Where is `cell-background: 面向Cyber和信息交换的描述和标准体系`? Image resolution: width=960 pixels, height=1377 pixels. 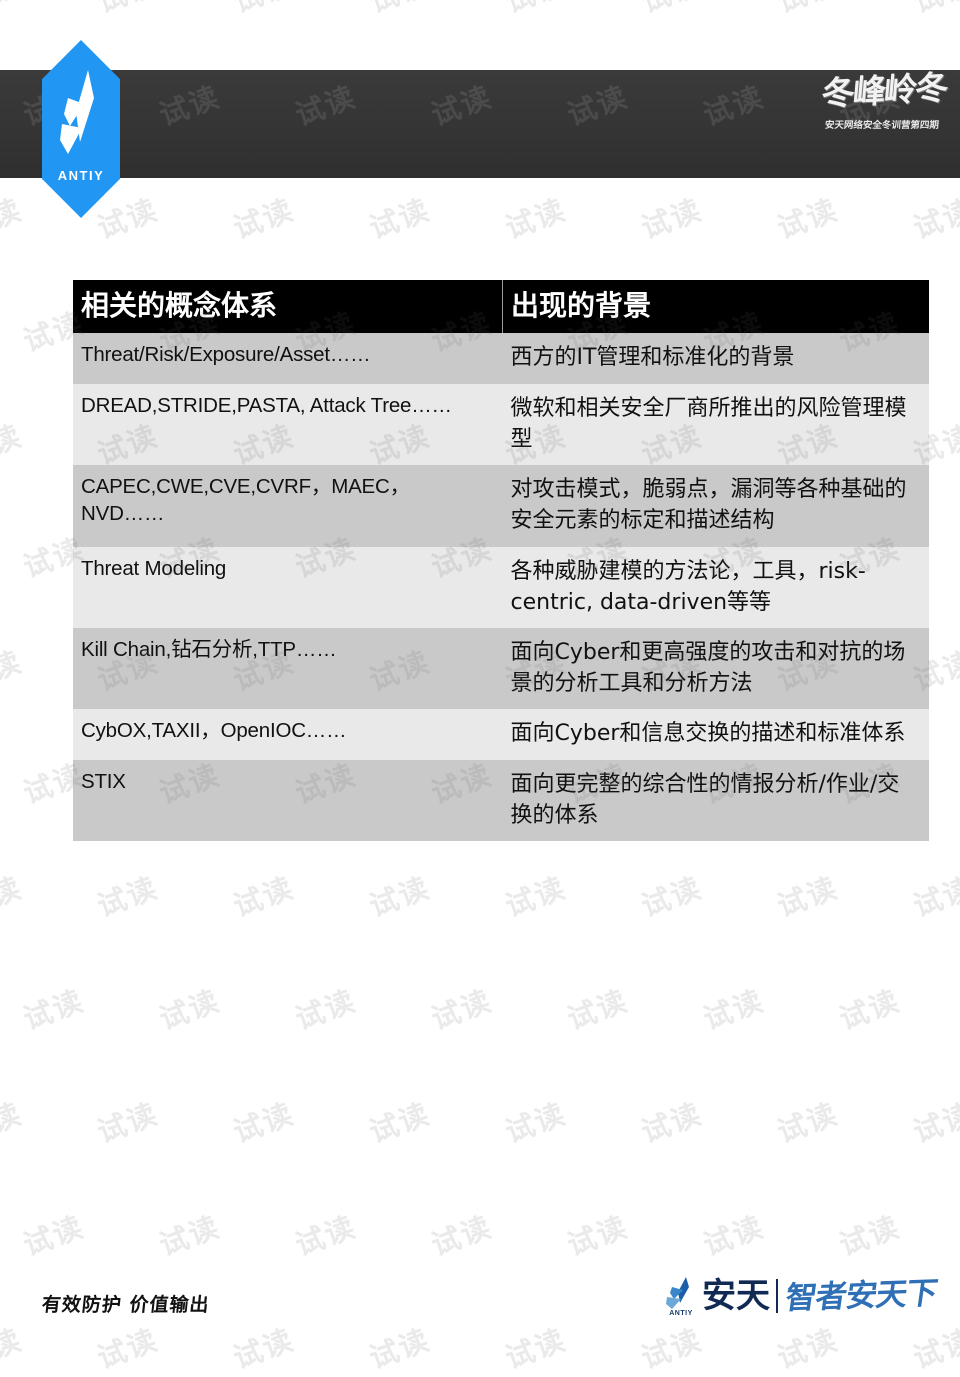 cell-background: 面向Cyber和信息交换的描述和标准体系 is located at coordinates (715, 734).